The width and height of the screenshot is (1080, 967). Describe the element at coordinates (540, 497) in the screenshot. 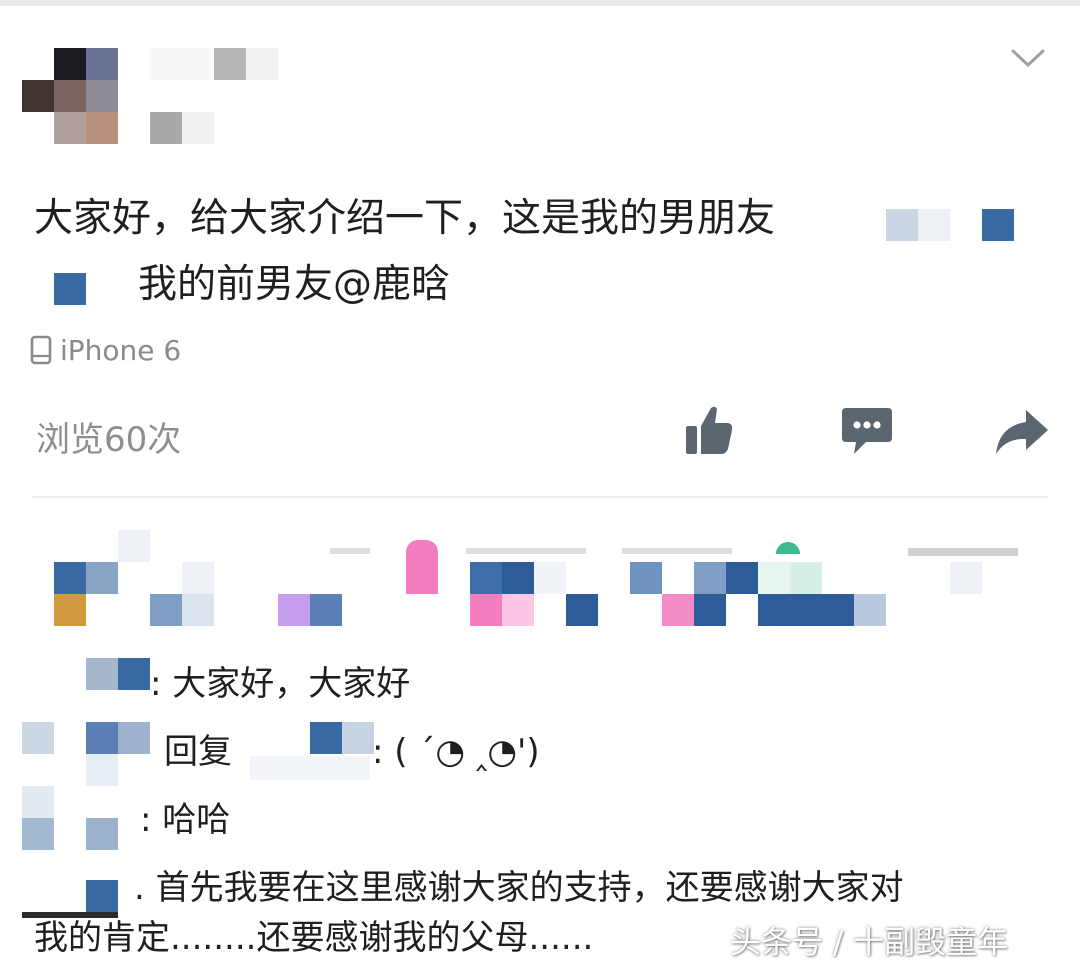

I see `divider` at that location.